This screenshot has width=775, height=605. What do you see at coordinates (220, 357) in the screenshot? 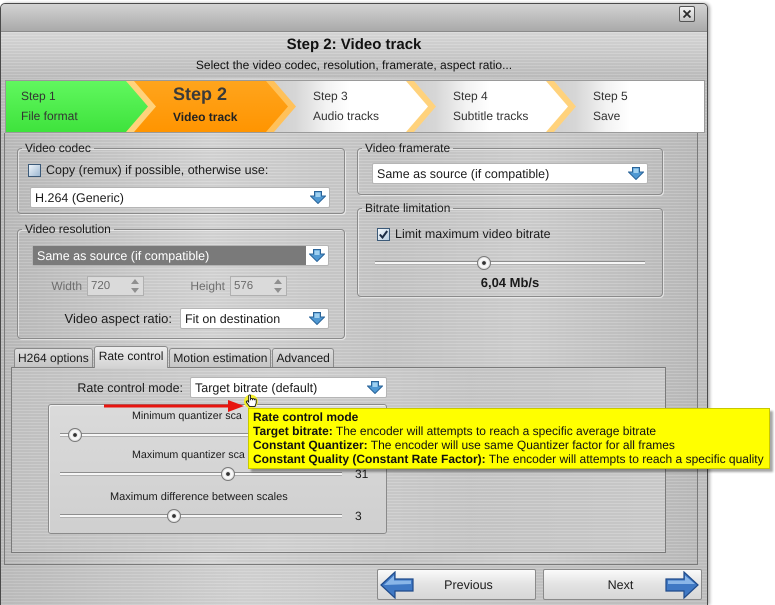
I see `tab: Motion estimation` at bounding box center [220, 357].